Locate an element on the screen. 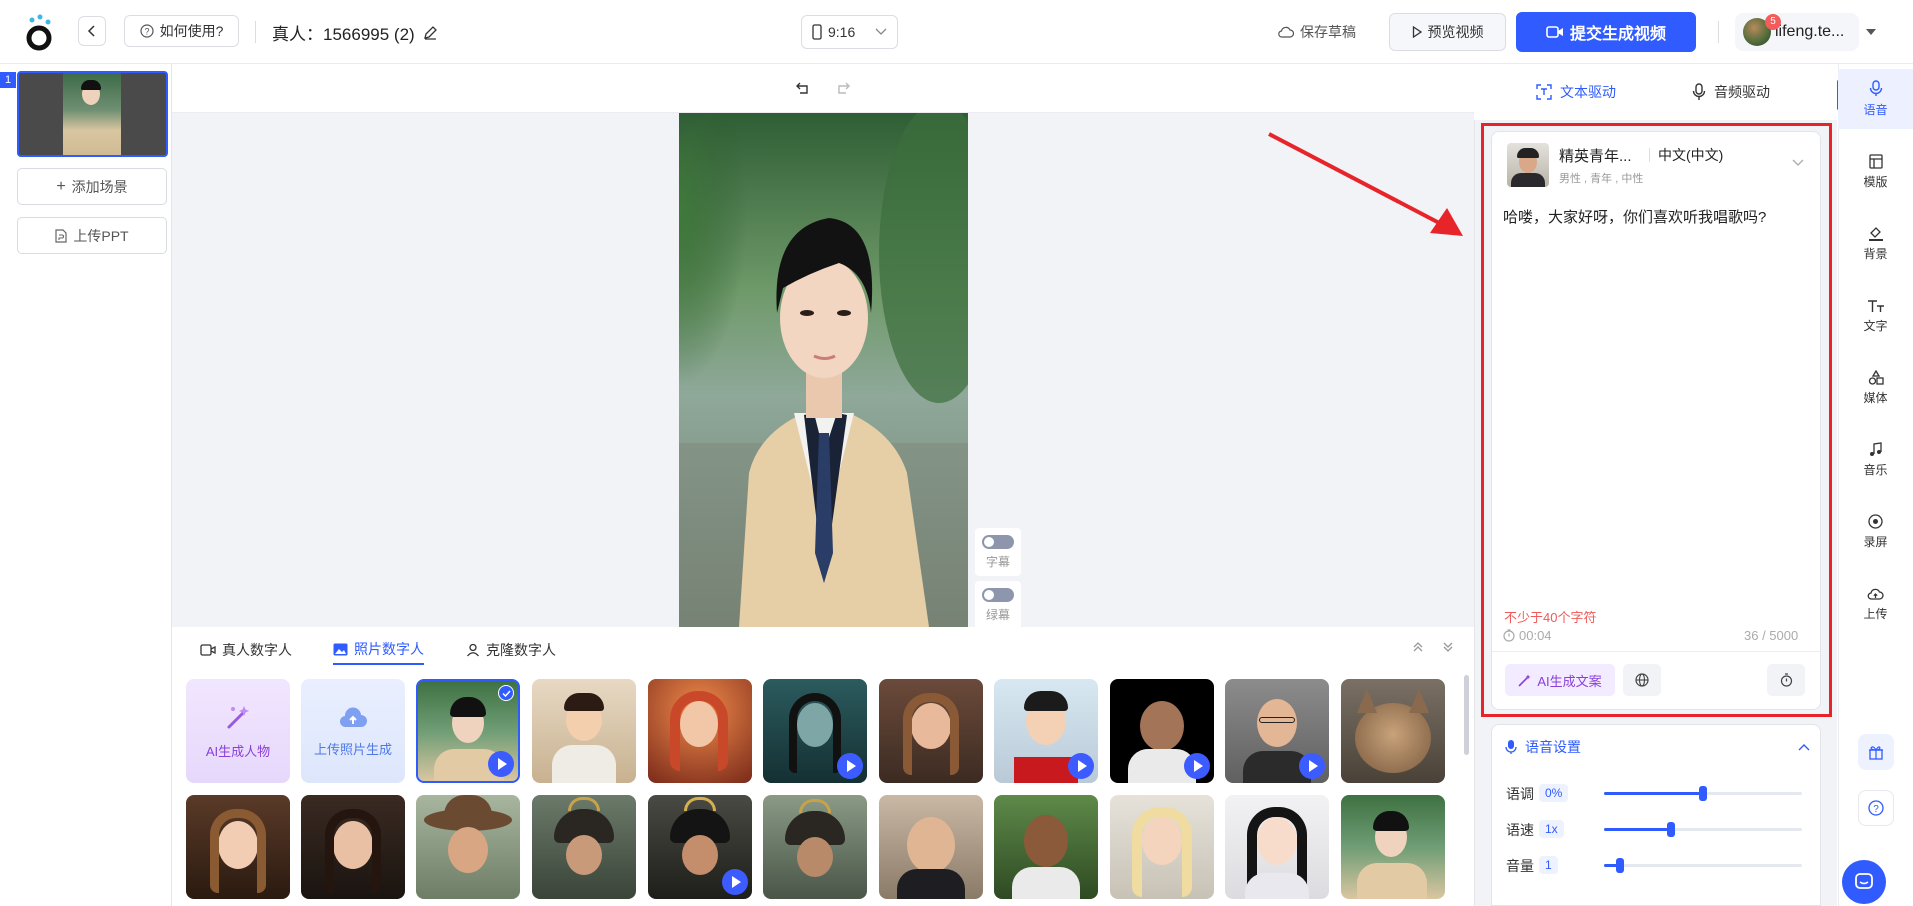  voice-settings-header: 语音设置 is located at coordinates (1657, 747).